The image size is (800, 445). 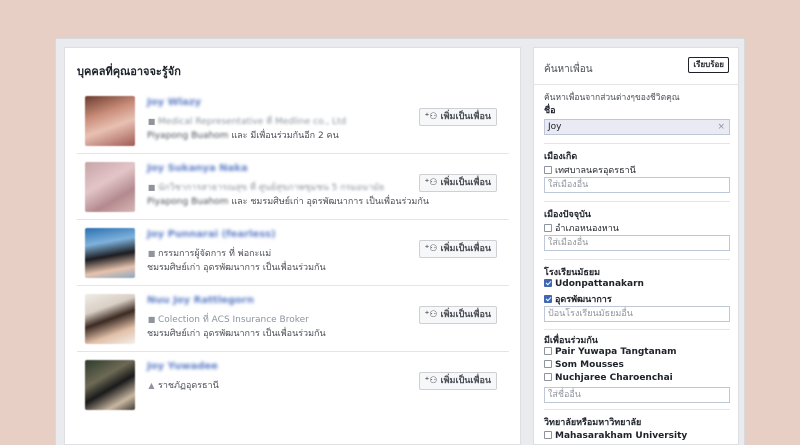 What do you see at coordinates (590, 170) in the screenshot?
I see `hometown-checkbox: เทศบาลนครอุดรธานี` at bounding box center [590, 170].